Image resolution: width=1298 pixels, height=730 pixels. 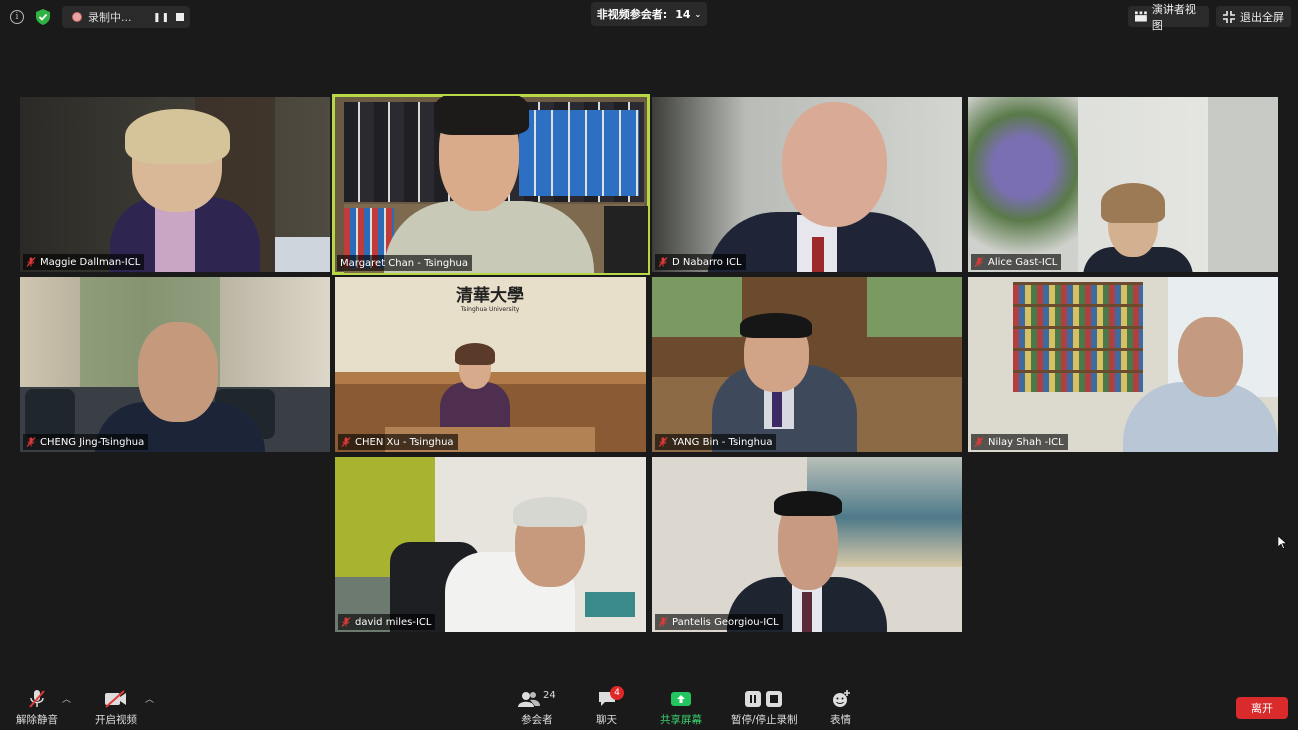 What do you see at coordinates (90, 262) in the screenshot?
I see `participant-name: Maggie Dallman-ICL` at bounding box center [90, 262].